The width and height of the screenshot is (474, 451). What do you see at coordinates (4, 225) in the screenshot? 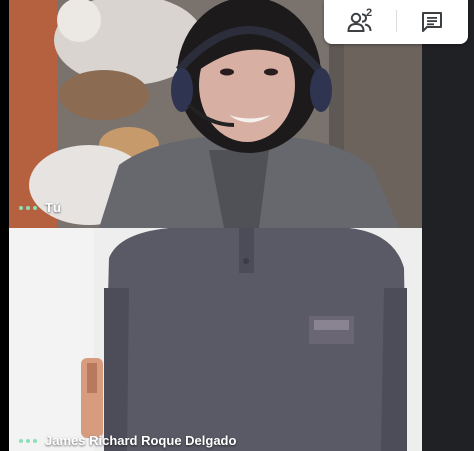
I see `left-edge` at bounding box center [4, 225].